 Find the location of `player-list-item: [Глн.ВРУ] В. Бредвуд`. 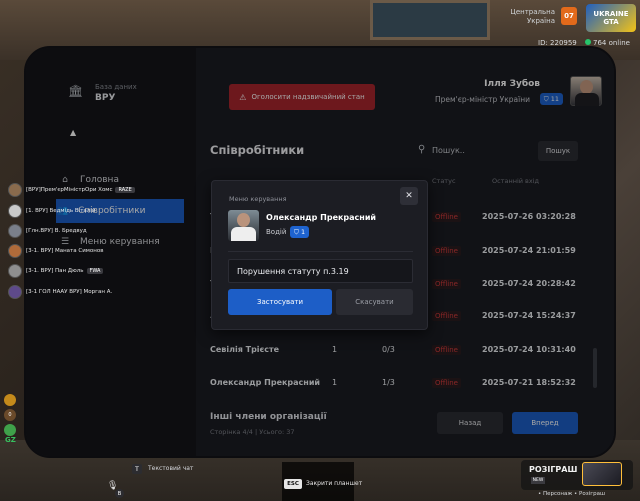

player-list-item: [Глн.ВРУ] В. Бредвуд is located at coordinates (47, 231).